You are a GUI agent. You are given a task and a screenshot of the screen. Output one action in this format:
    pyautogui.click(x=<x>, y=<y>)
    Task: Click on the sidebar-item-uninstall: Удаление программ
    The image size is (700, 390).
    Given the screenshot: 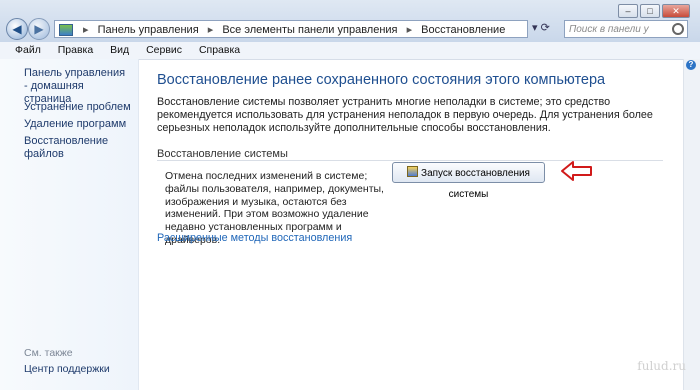 What is the action you would take?
    pyautogui.click(x=75, y=124)
    